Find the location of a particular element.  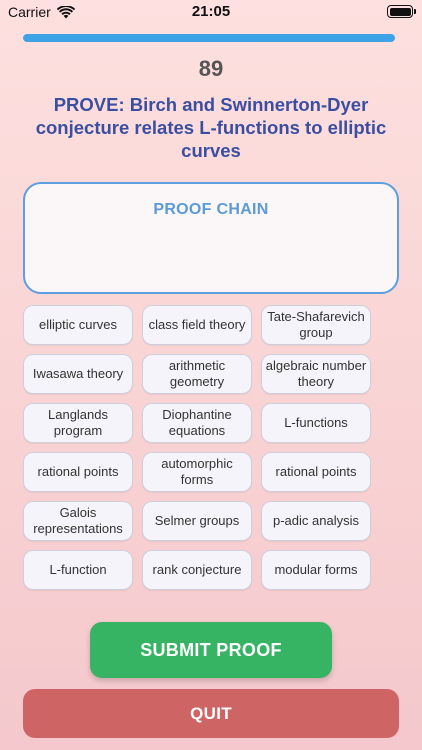

term-tile: elliptic curves is located at coordinates (78, 325).